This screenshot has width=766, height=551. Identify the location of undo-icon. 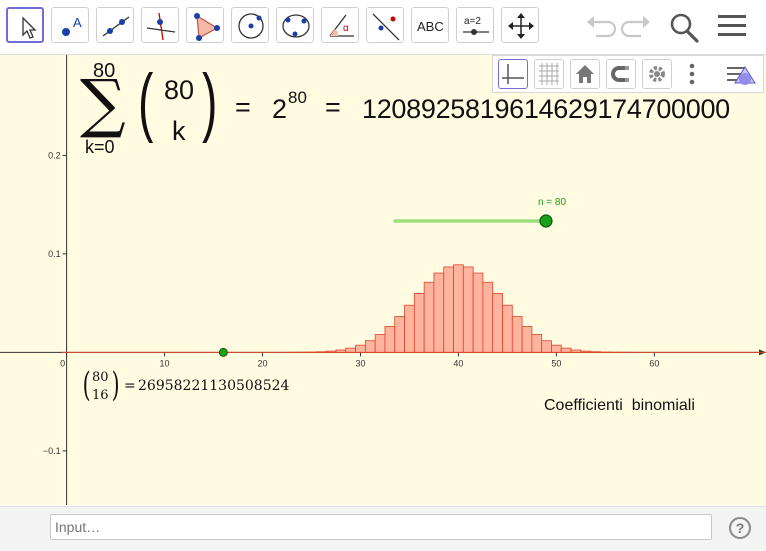
(601, 26).